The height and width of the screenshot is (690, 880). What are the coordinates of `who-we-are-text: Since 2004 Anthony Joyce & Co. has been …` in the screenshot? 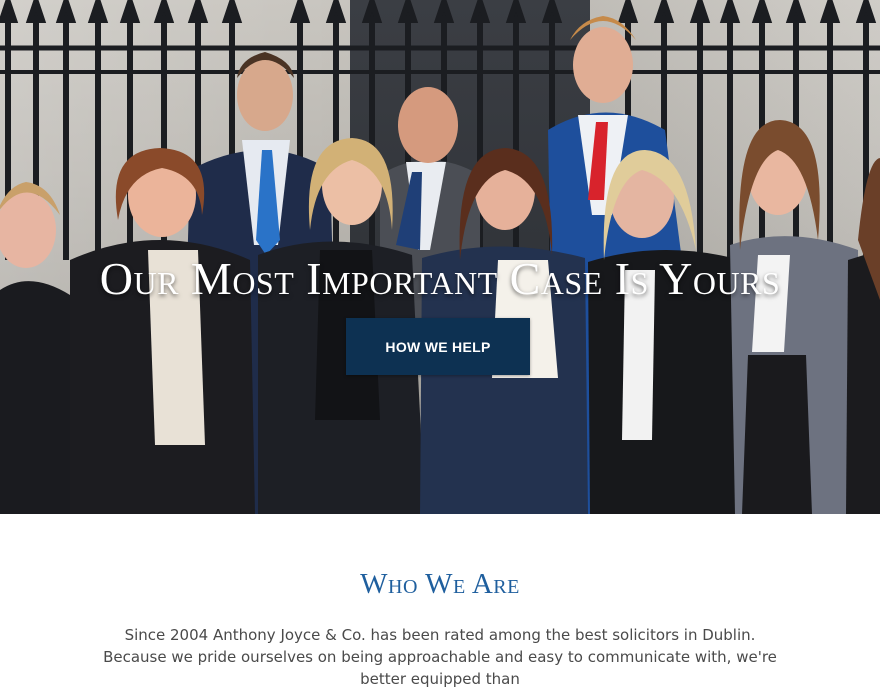 It's located at (440, 657).